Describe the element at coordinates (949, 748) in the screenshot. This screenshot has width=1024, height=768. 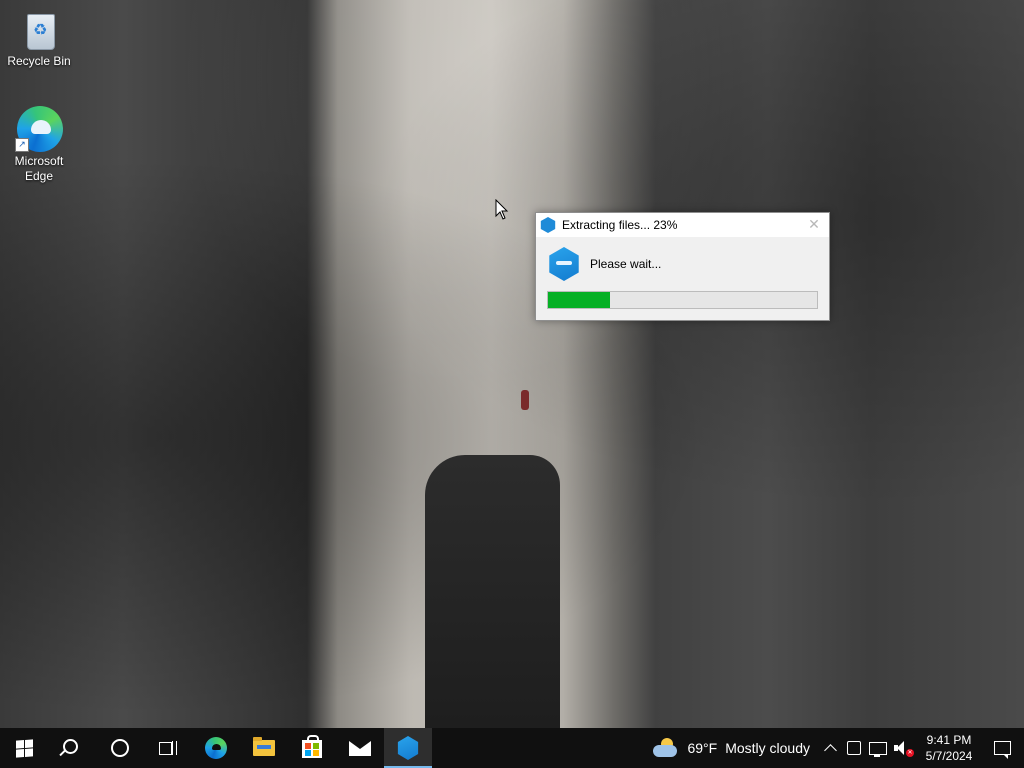
I see `clock: 9:41 PM 5/7/2024` at that location.